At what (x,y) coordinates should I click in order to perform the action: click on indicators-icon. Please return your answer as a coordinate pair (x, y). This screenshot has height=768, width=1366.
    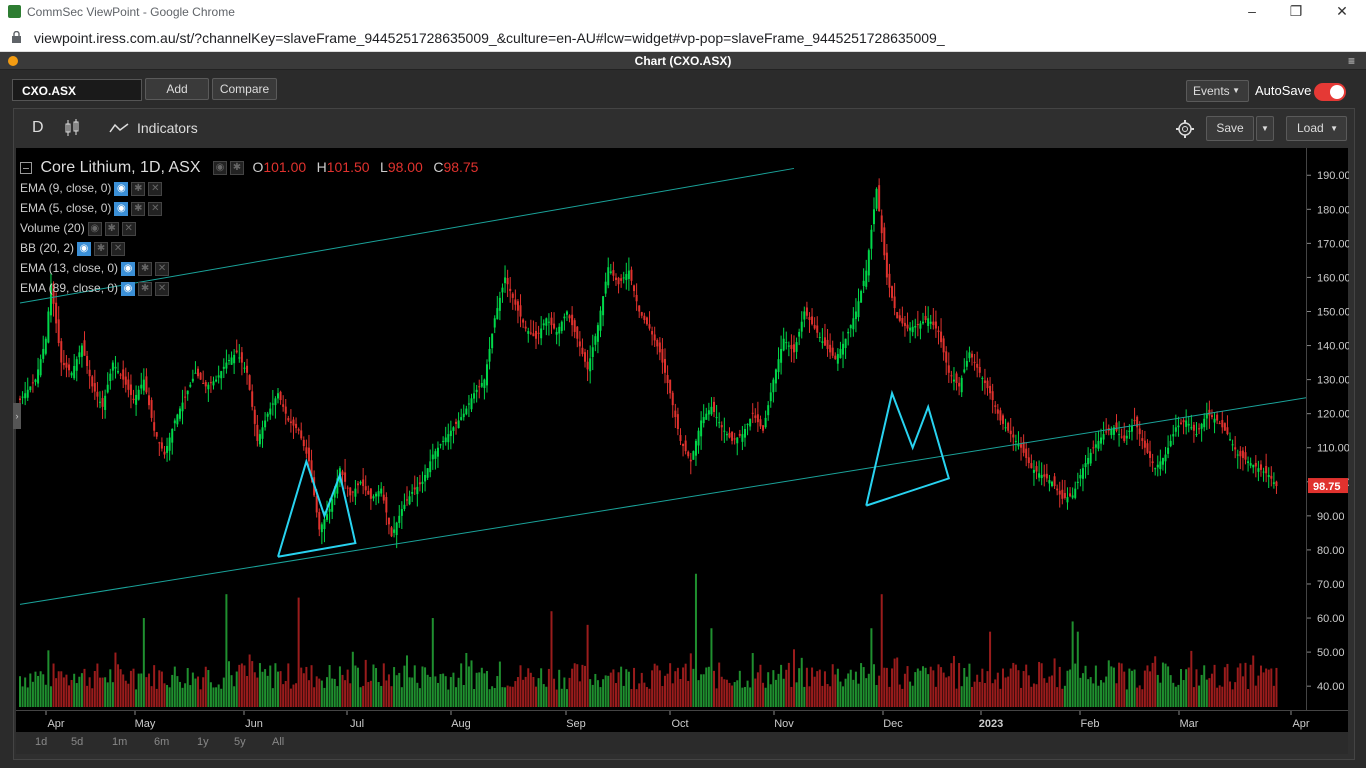
    Looking at the image, I should click on (119, 128).